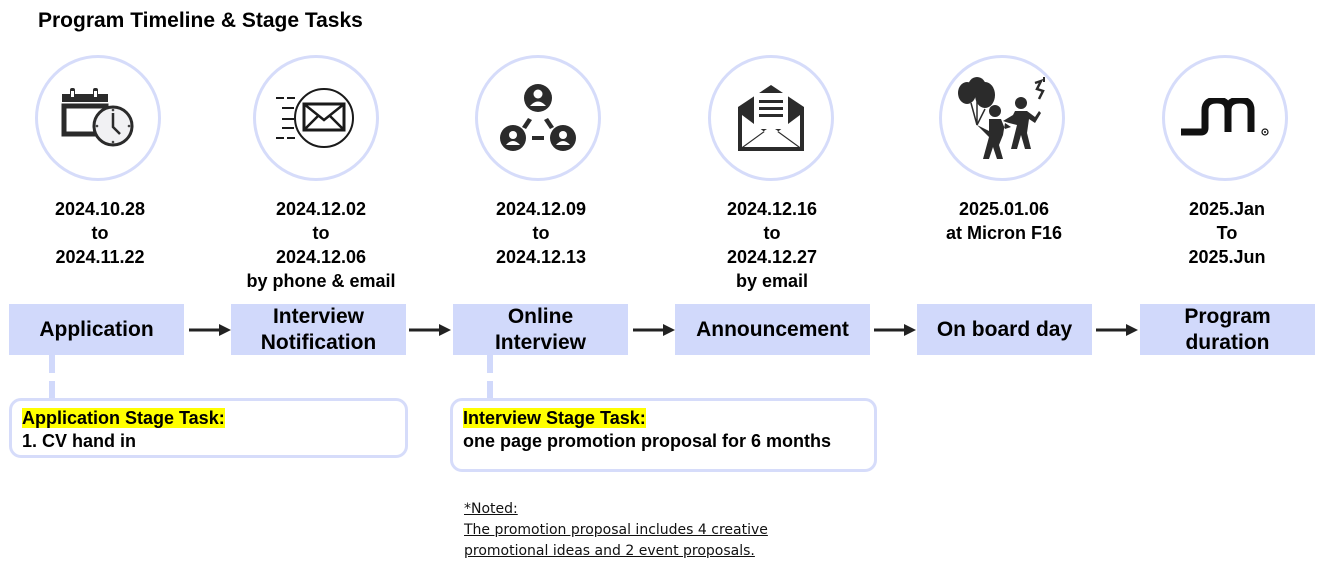 This screenshot has height=574, width=1324. I want to click on calendar-clock-icon, so click(97, 117).